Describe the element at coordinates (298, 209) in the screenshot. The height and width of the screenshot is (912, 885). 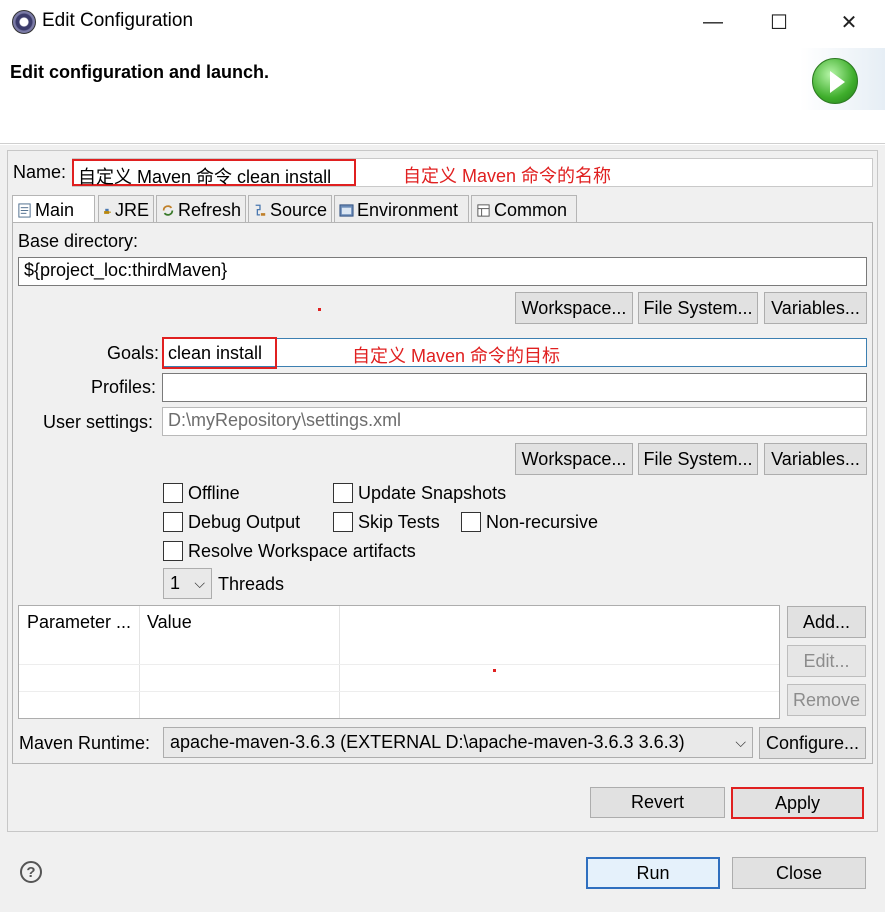
I see `tab-source-label: Source` at that location.